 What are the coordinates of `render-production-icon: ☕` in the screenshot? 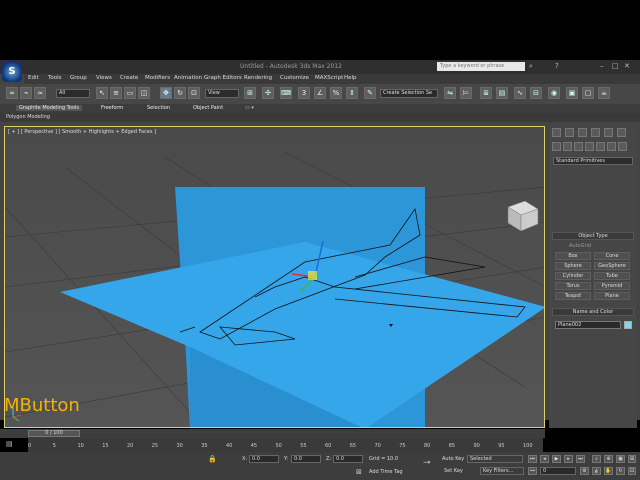 It's located at (604, 93).